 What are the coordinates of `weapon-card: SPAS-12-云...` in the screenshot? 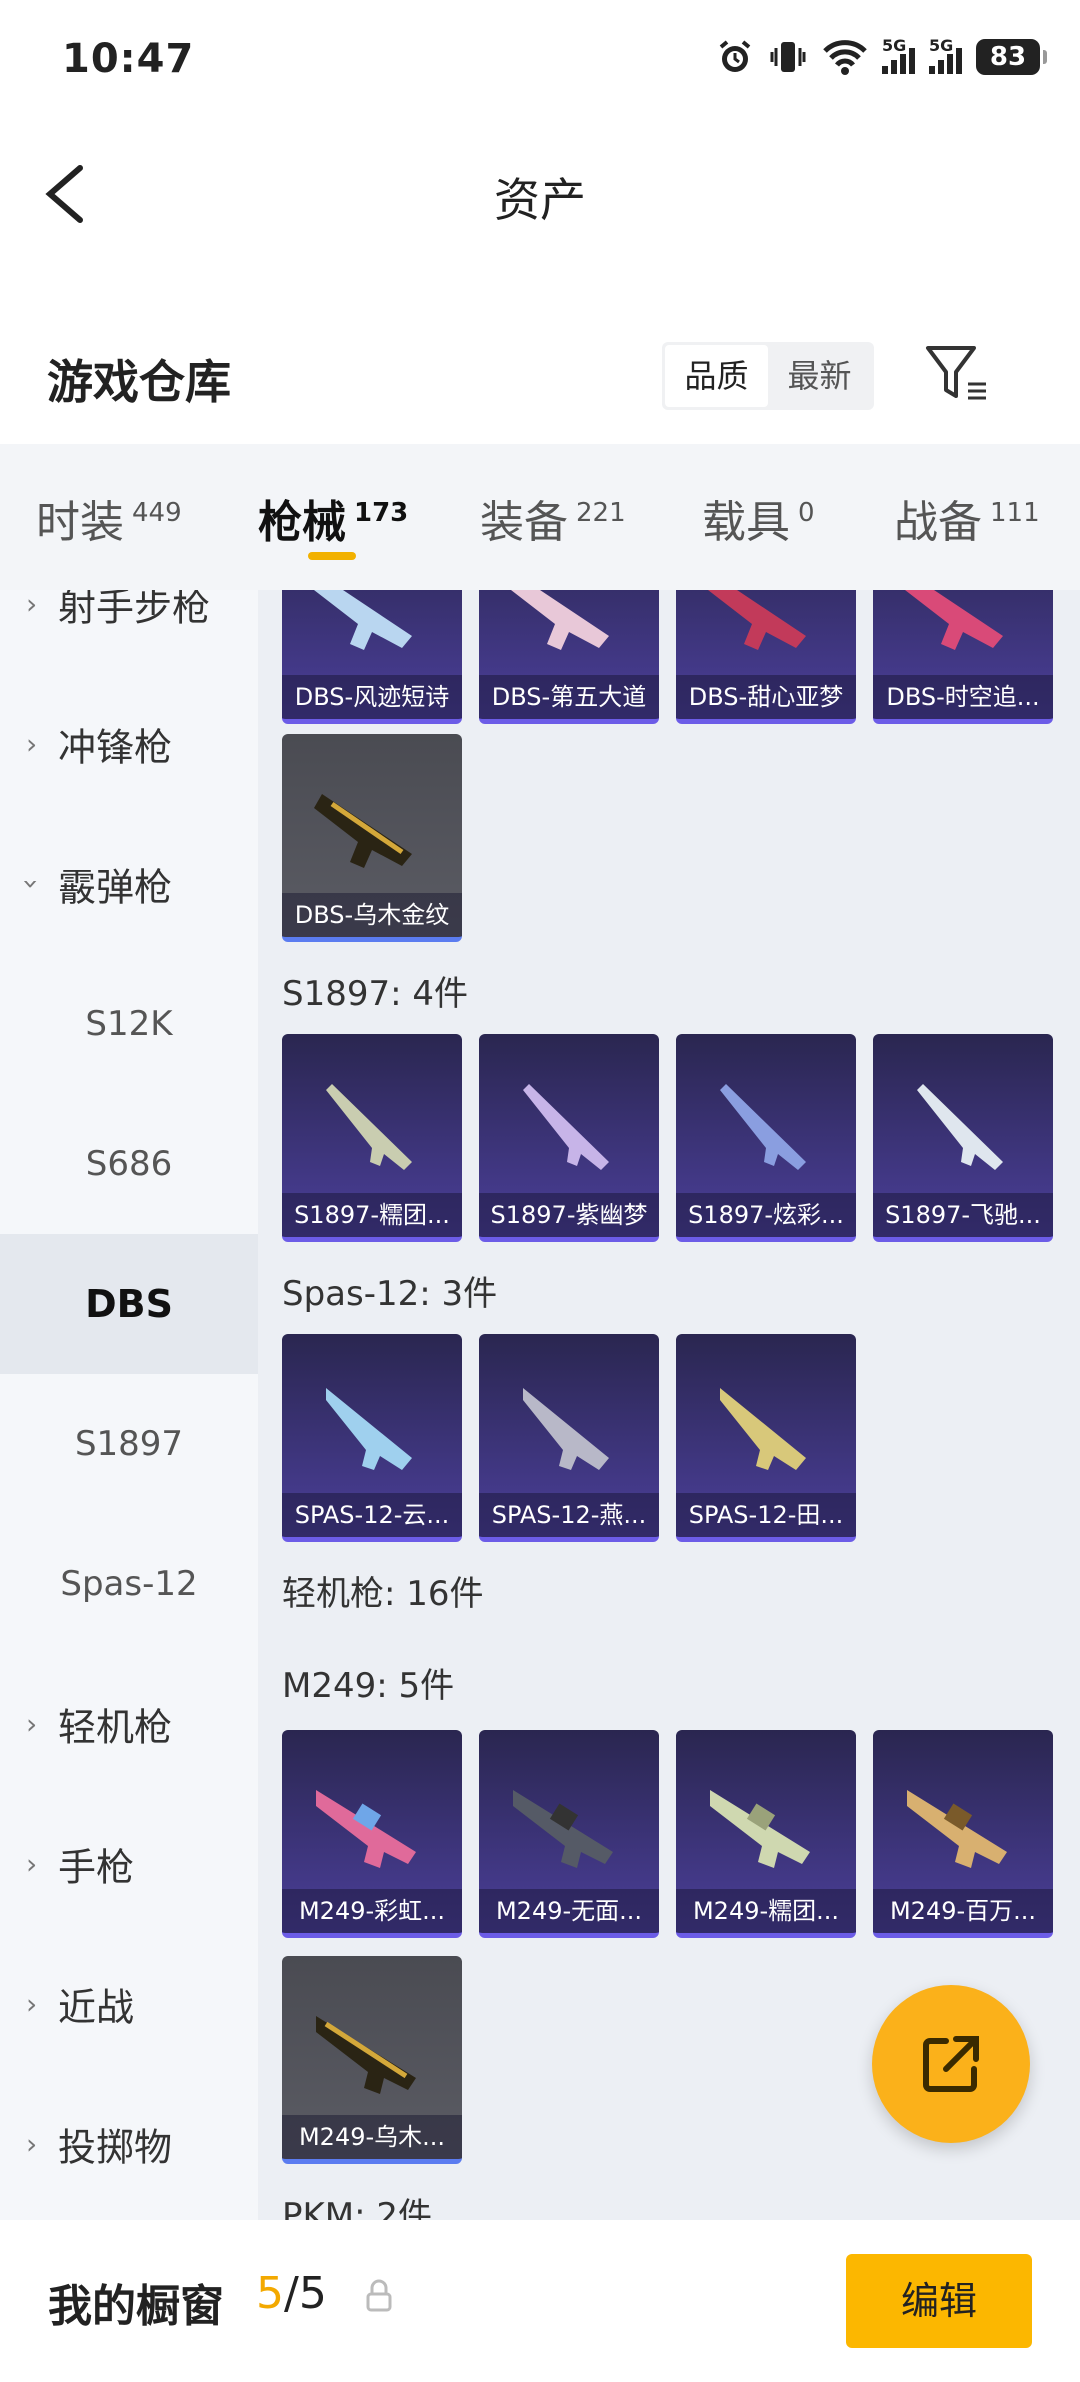 It's located at (372, 1438).